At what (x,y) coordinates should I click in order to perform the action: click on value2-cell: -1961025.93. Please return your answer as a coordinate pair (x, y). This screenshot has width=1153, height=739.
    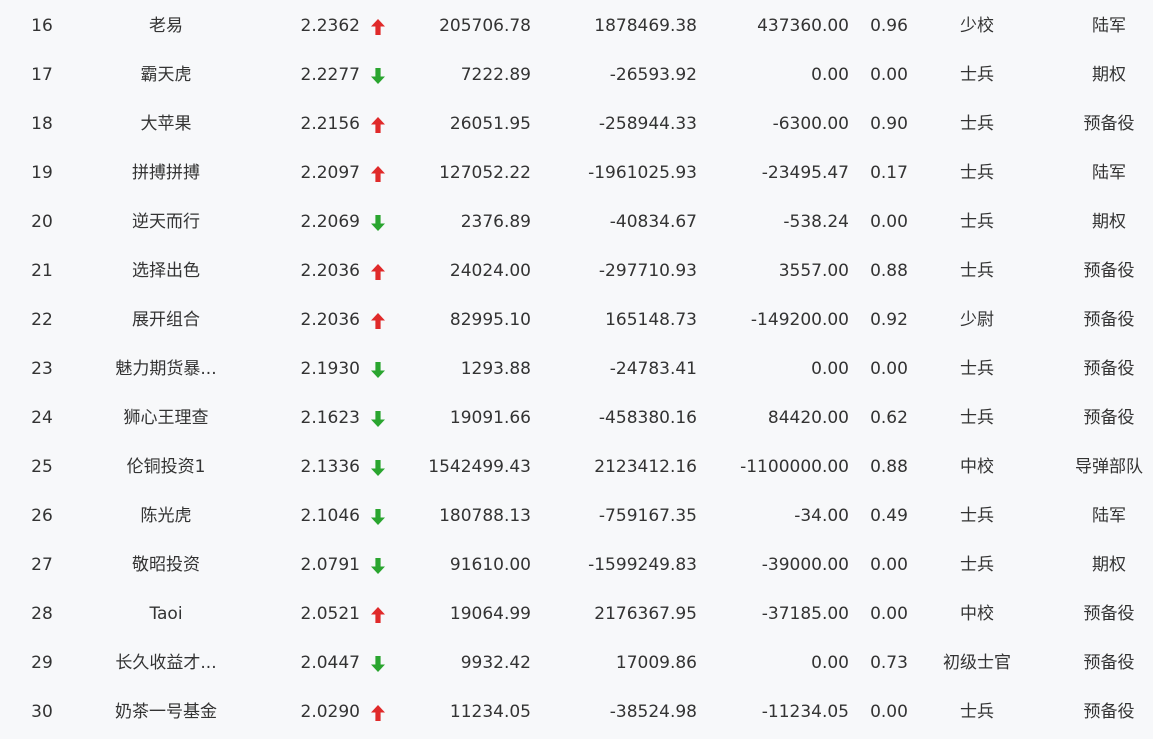
    Looking at the image, I should click on (642, 173).